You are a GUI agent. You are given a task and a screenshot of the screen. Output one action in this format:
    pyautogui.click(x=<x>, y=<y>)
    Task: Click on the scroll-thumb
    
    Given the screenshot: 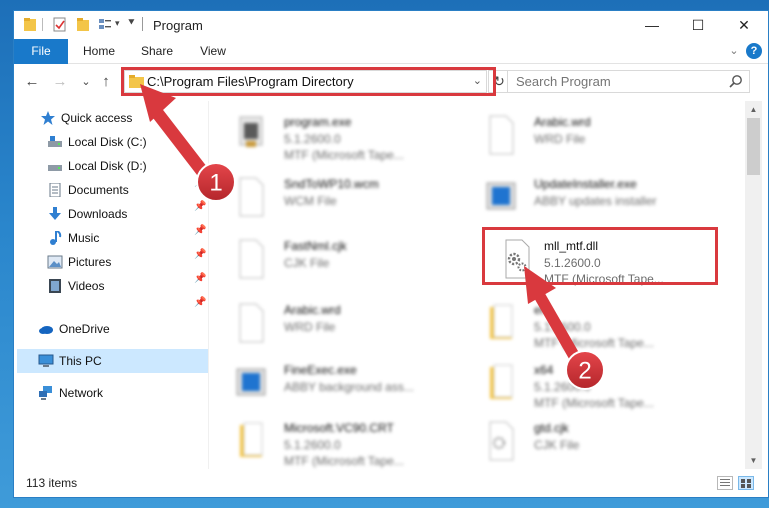 What is the action you would take?
    pyautogui.click(x=753, y=146)
    